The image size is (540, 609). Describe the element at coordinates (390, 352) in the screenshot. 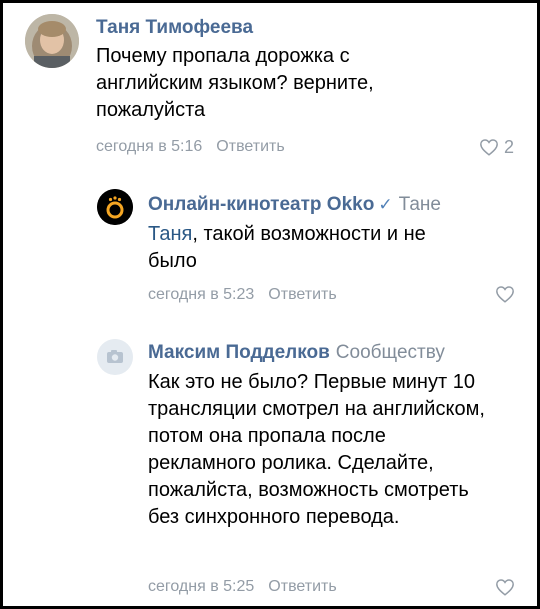

I see `reply-to-label: Сообществу` at that location.